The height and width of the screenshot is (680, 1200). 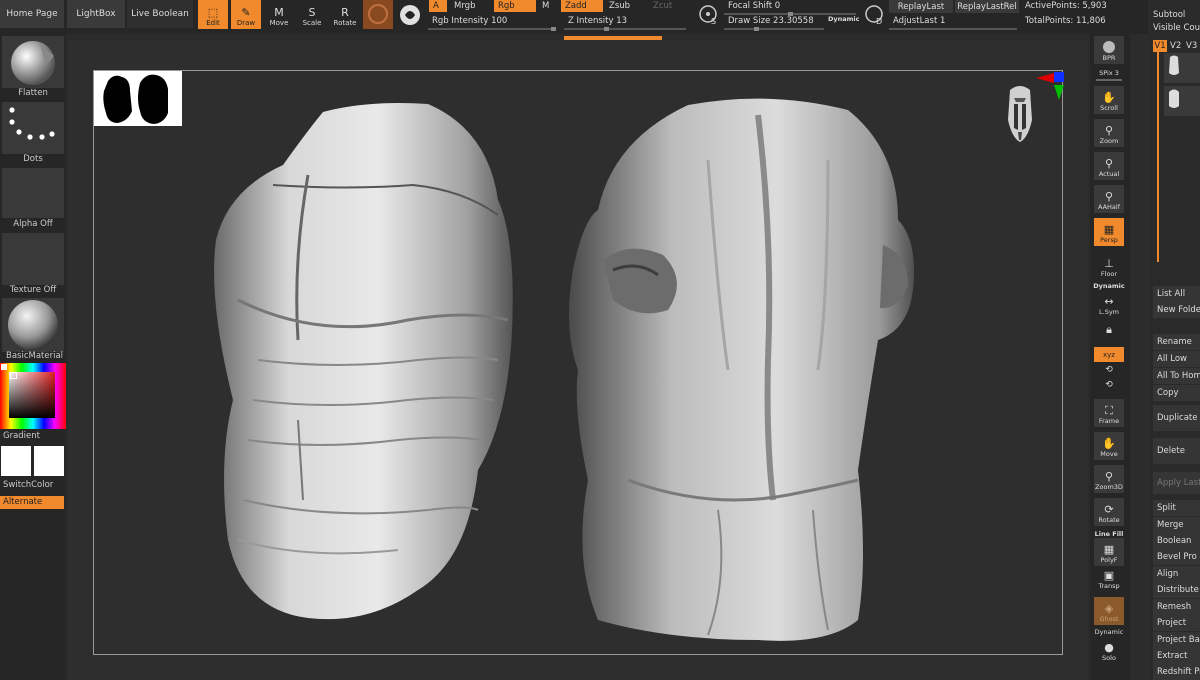 What do you see at coordinates (1176, 376) in the screenshot?
I see `all-to-home-button: All To Home` at bounding box center [1176, 376].